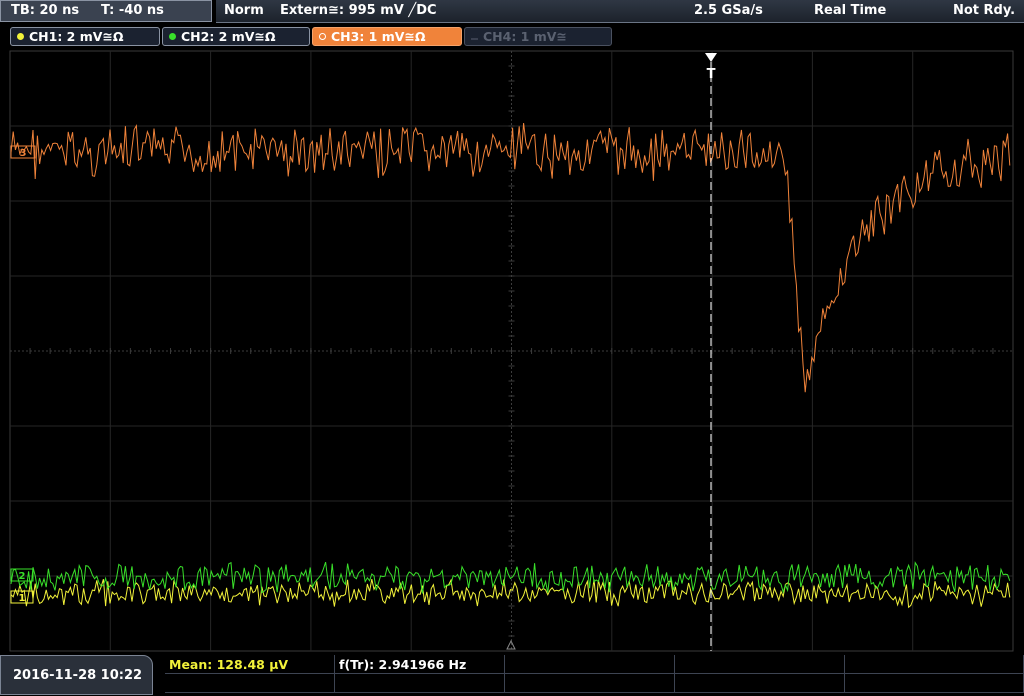 The image size is (1024, 696). What do you see at coordinates (244, 11) in the screenshot?
I see `trigger-mode: Norm` at bounding box center [244, 11].